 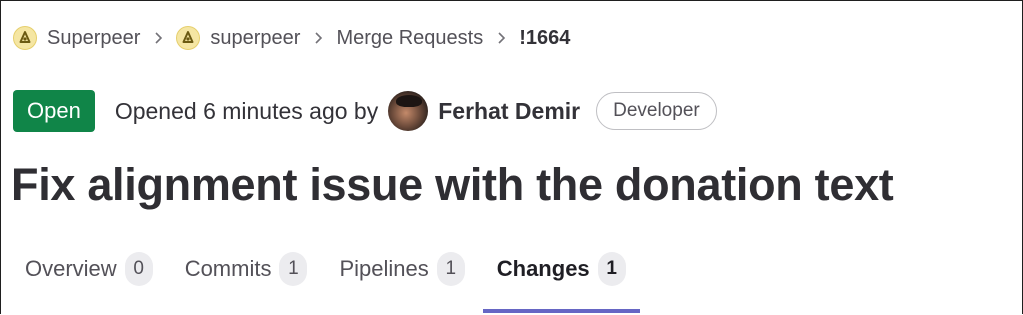 I want to click on breadcrumb-item-current: !1664, so click(x=544, y=38).